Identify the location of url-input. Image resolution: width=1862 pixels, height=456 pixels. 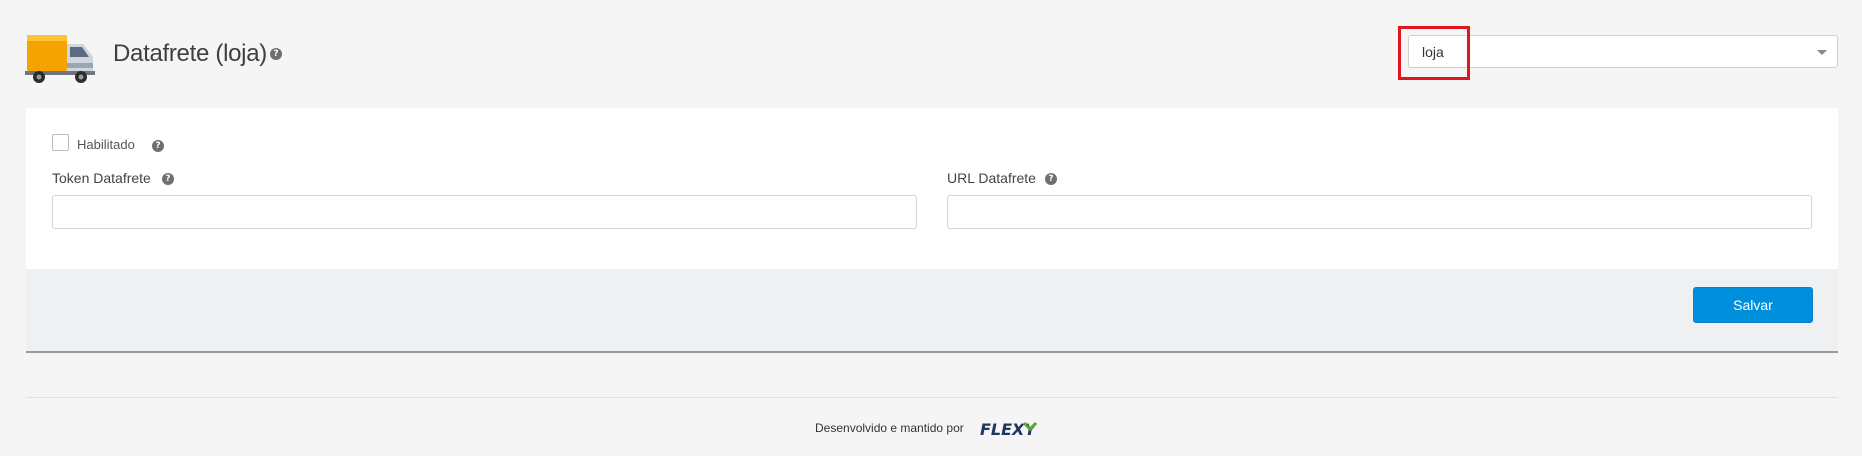
(1379, 212).